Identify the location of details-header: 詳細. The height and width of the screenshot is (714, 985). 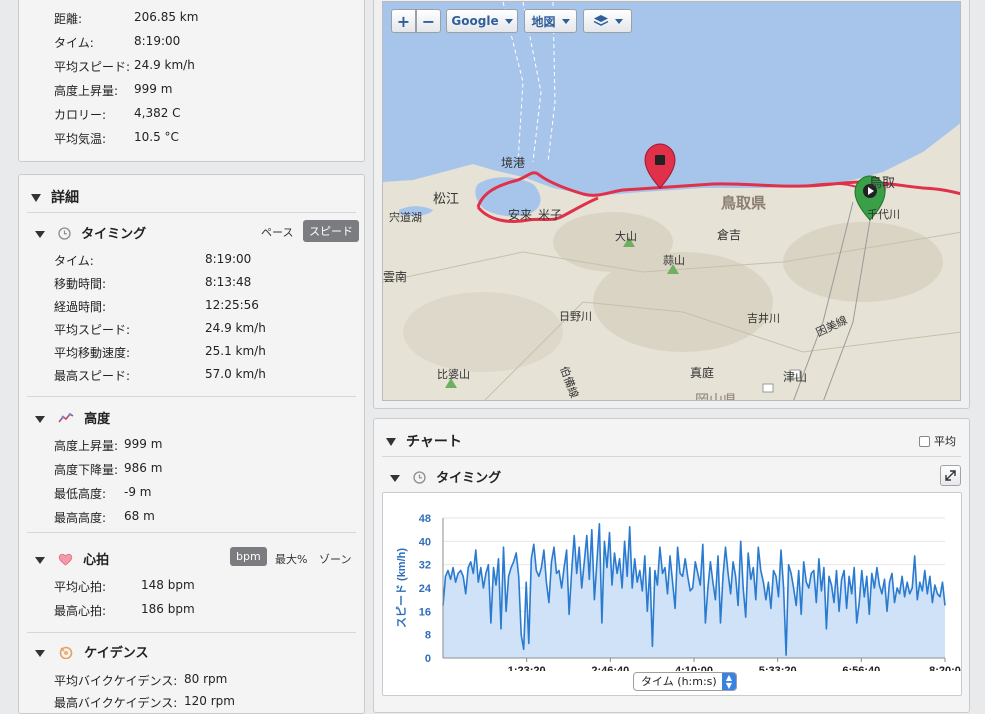
(55, 197).